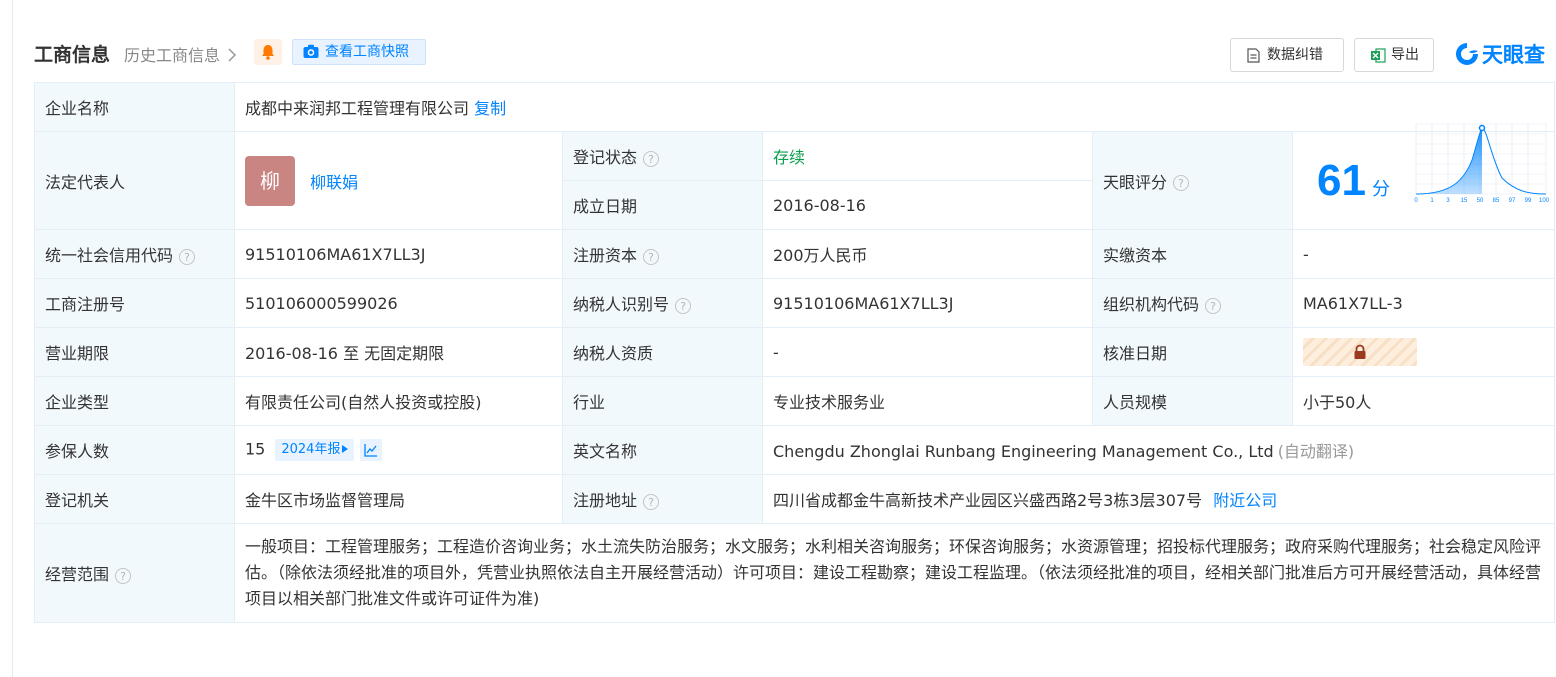 The height and width of the screenshot is (677, 1556). Describe the element at coordinates (311, 51) in the screenshot. I see `camera-icon` at that location.